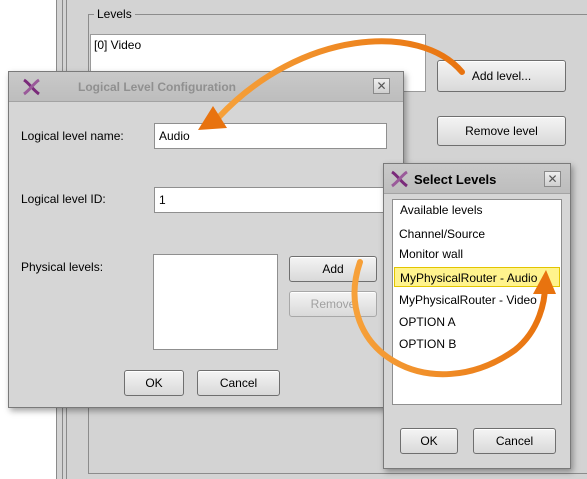 The height and width of the screenshot is (479, 587). I want to click on arrowhead, so click(544, 282).